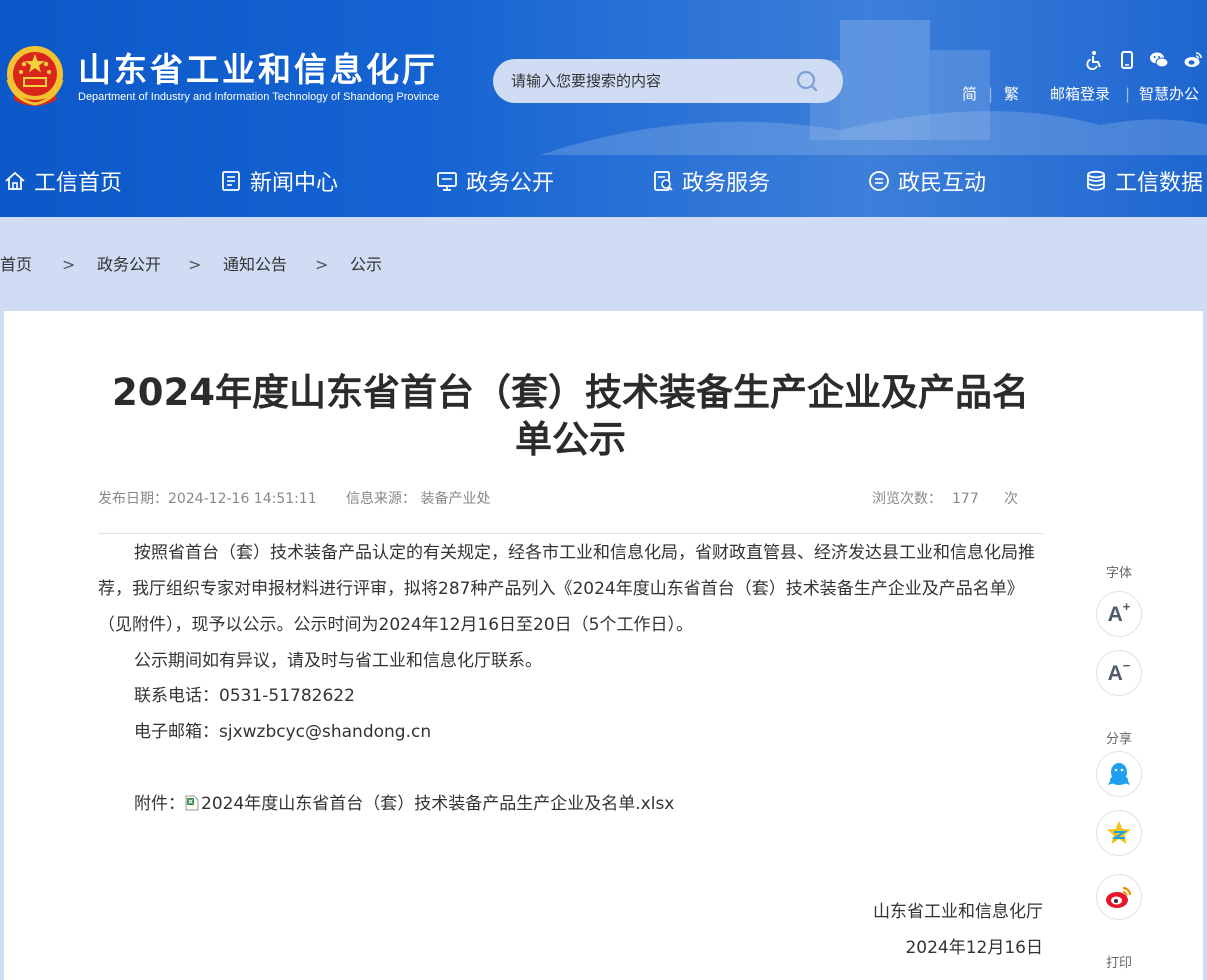 This screenshot has height=980, width=1207. Describe the element at coordinates (1159, 183) in the screenshot. I see `nav-label: 工信数据` at that location.